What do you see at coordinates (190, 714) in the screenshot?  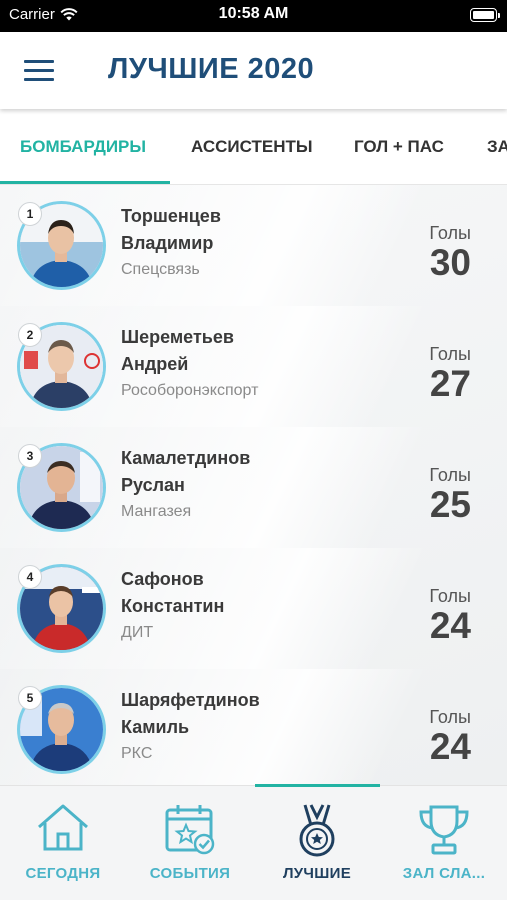 I see `player-name: Шаряфетдинов Камиль` at bounding box center [190, 714].